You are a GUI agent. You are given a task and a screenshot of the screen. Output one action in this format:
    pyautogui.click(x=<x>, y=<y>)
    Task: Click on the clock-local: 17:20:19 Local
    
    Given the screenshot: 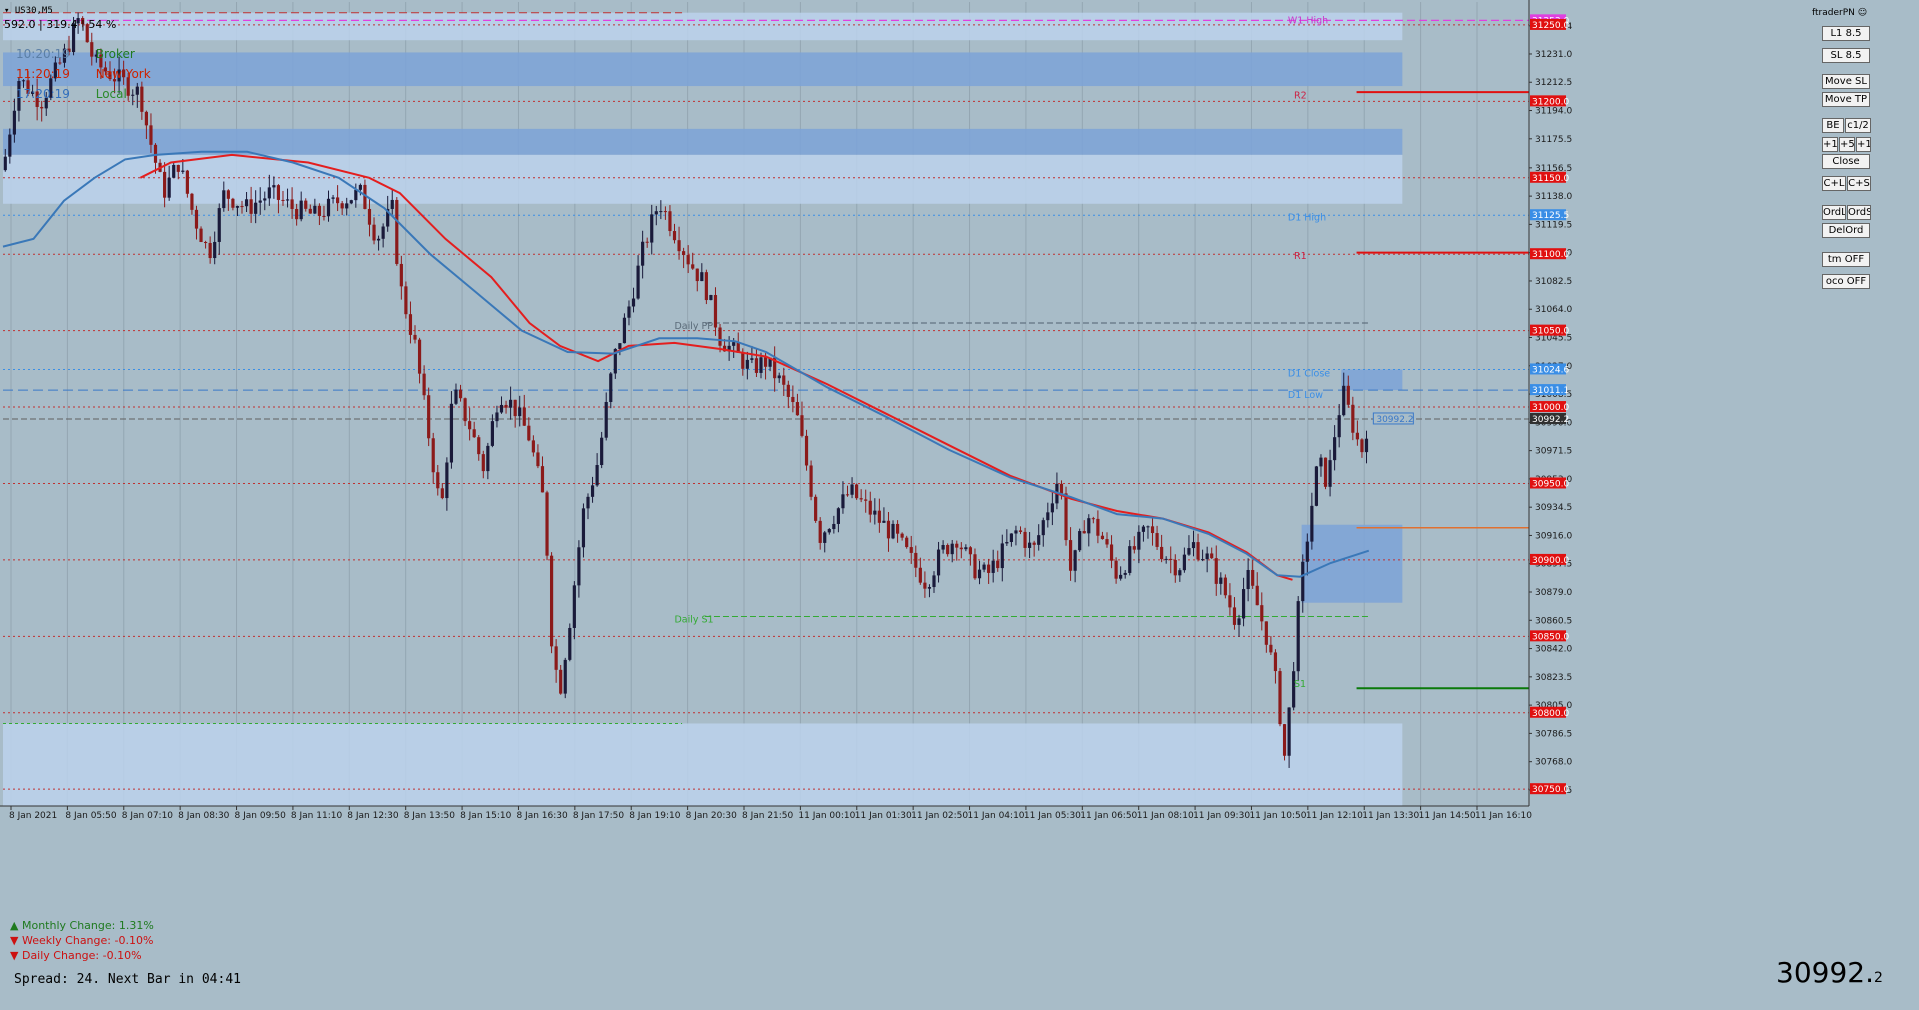 What is the action you would take?
    pyautogui.click(x=71, y=94)
    